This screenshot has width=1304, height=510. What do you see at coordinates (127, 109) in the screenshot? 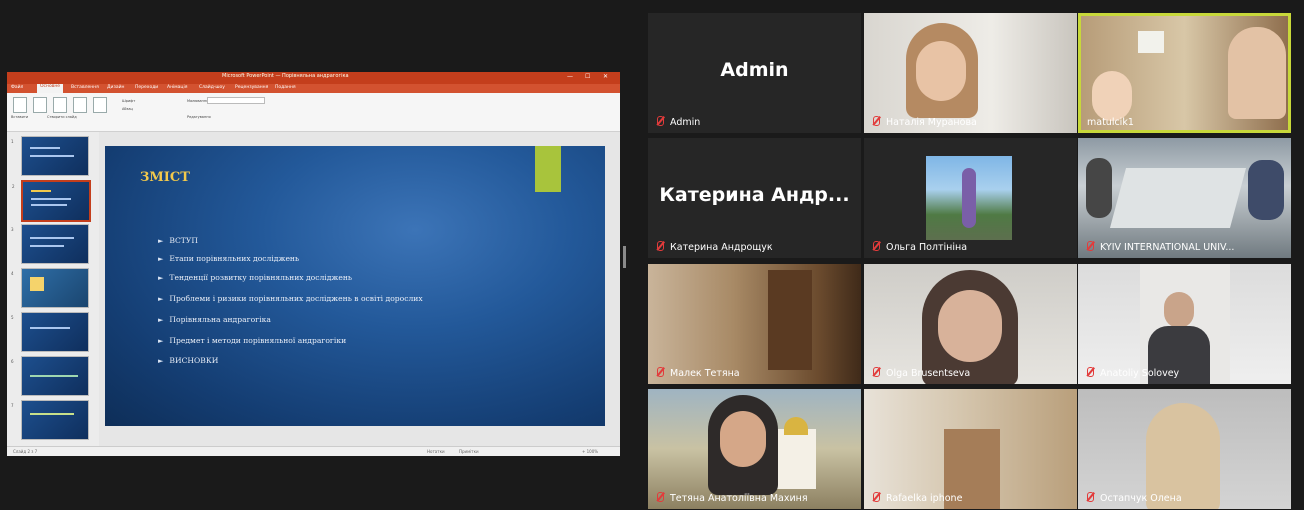
I see `ribbon-group-paragraph: Абзац` at bounding box center [127, 109].